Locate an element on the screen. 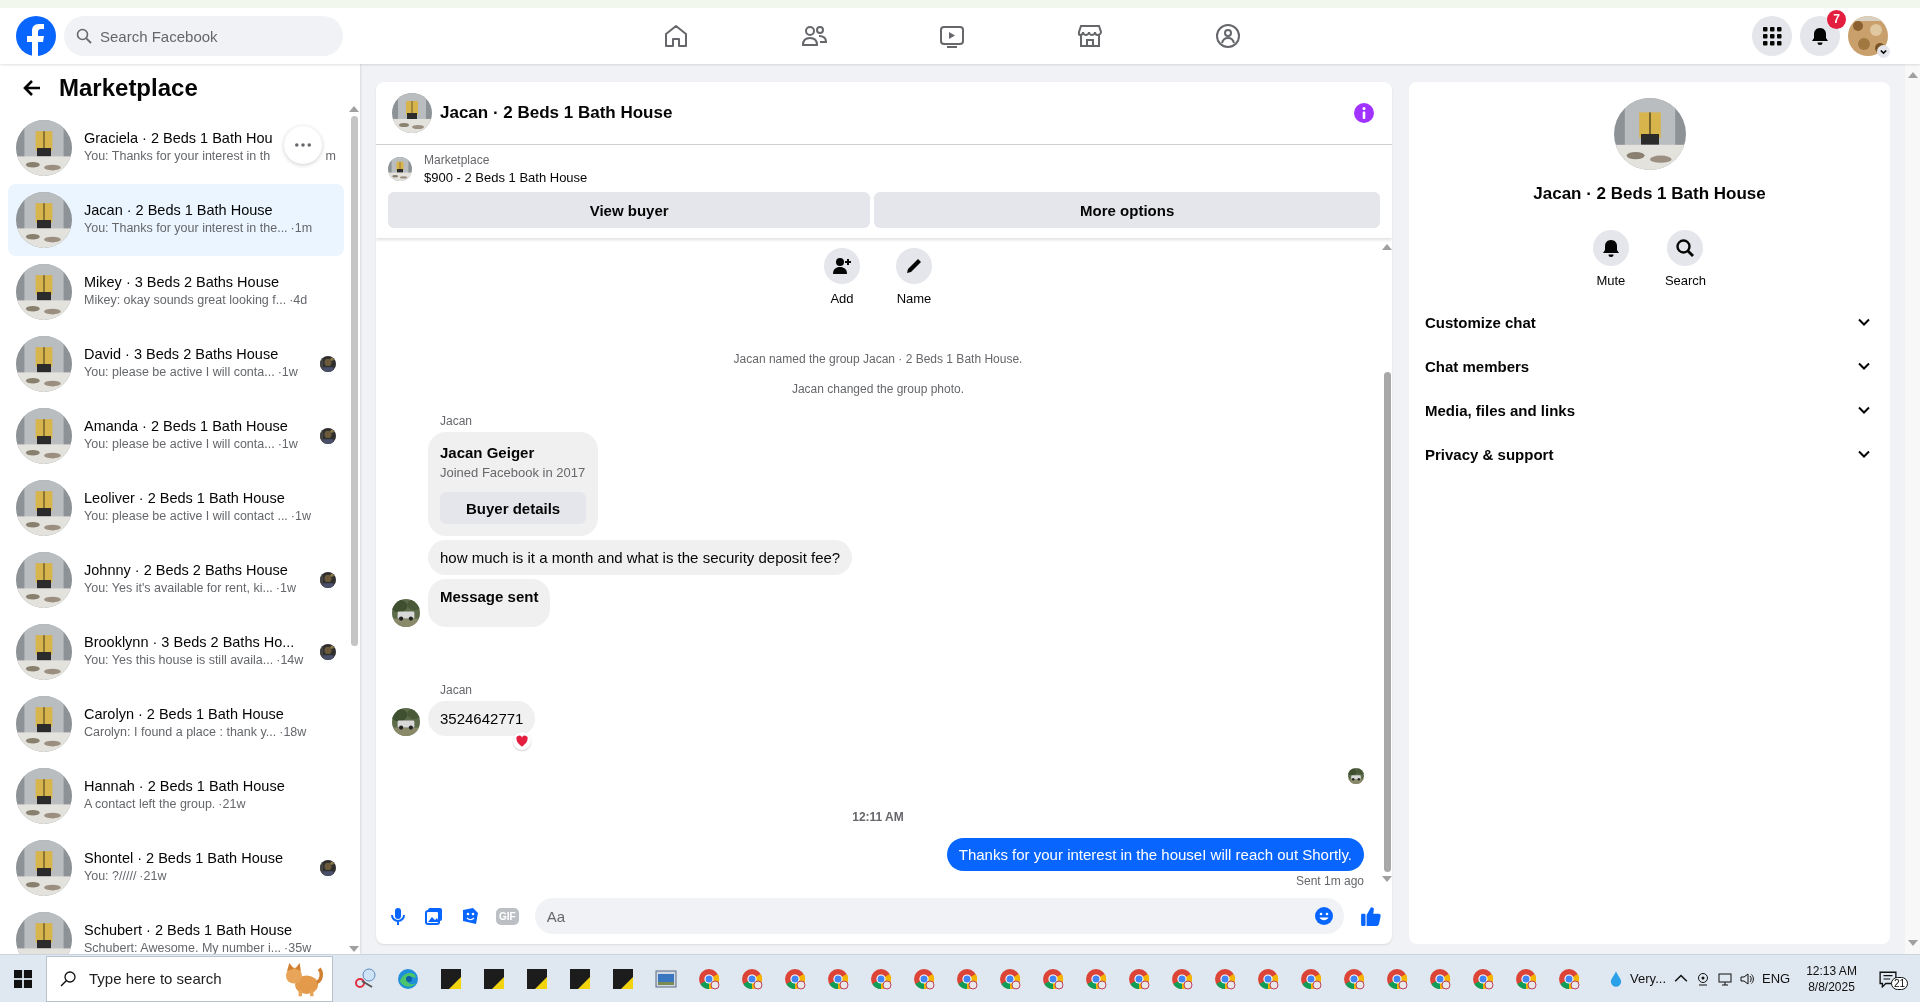 This screenshot has width=1920, height=1002. listing-source: Marketplace is located at coordinates (457, 160).